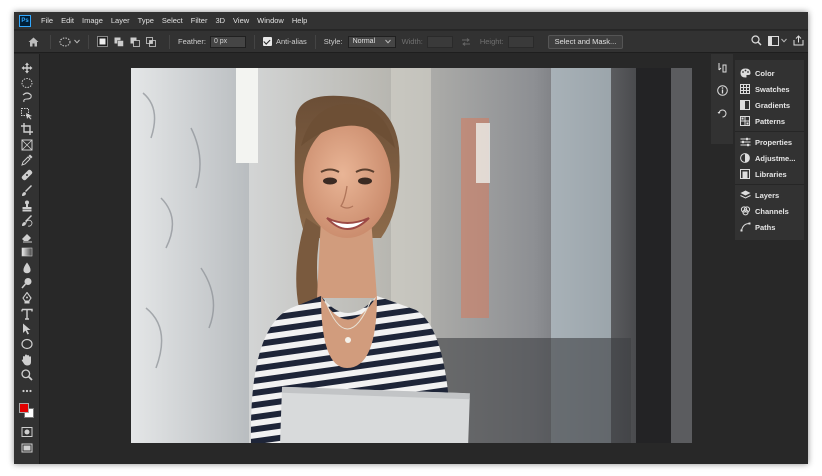  Describe the element at coordinates (47, 20) in the screenshot. I see `menu-file: File` at that location.